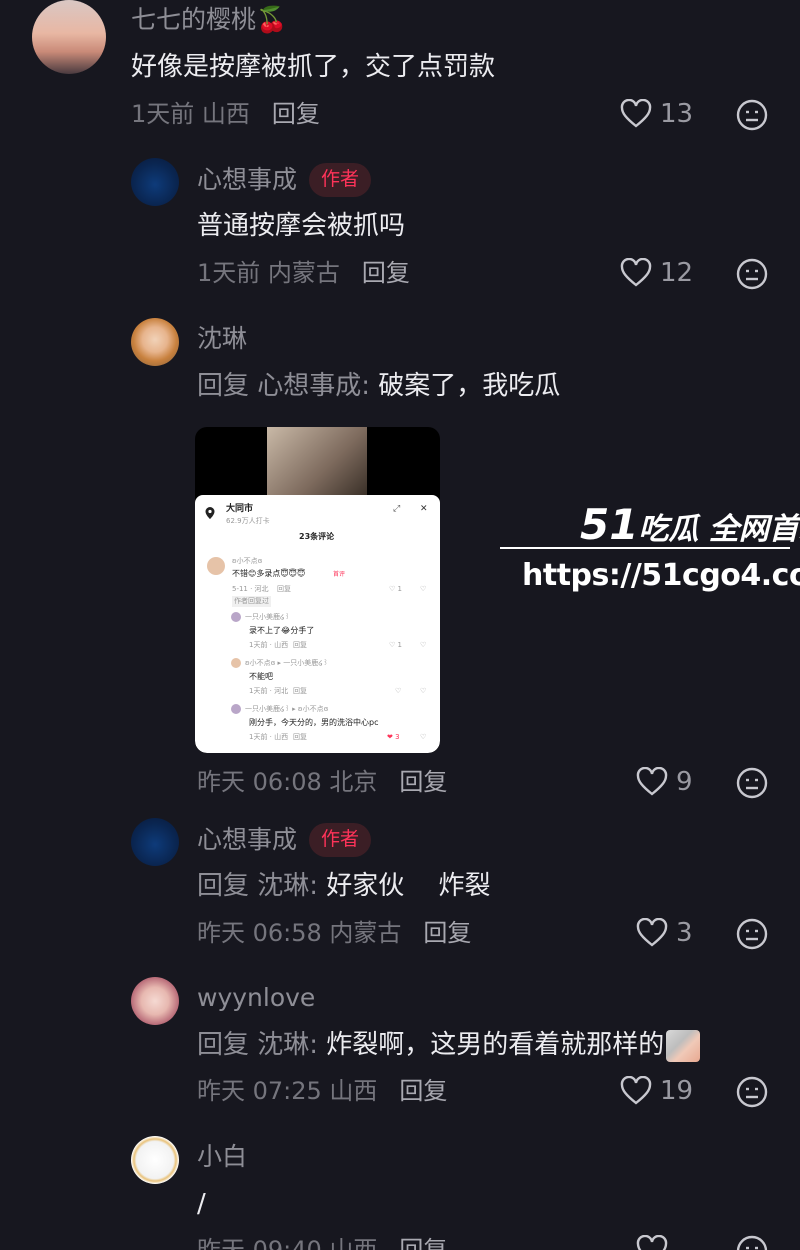 This screenshot has height=1250, width=800. Describe the element at coordinates (344, 886) in the screenshot. I see `comment-text: 回复 沈琳: 好家伙 炸裂` at that location.